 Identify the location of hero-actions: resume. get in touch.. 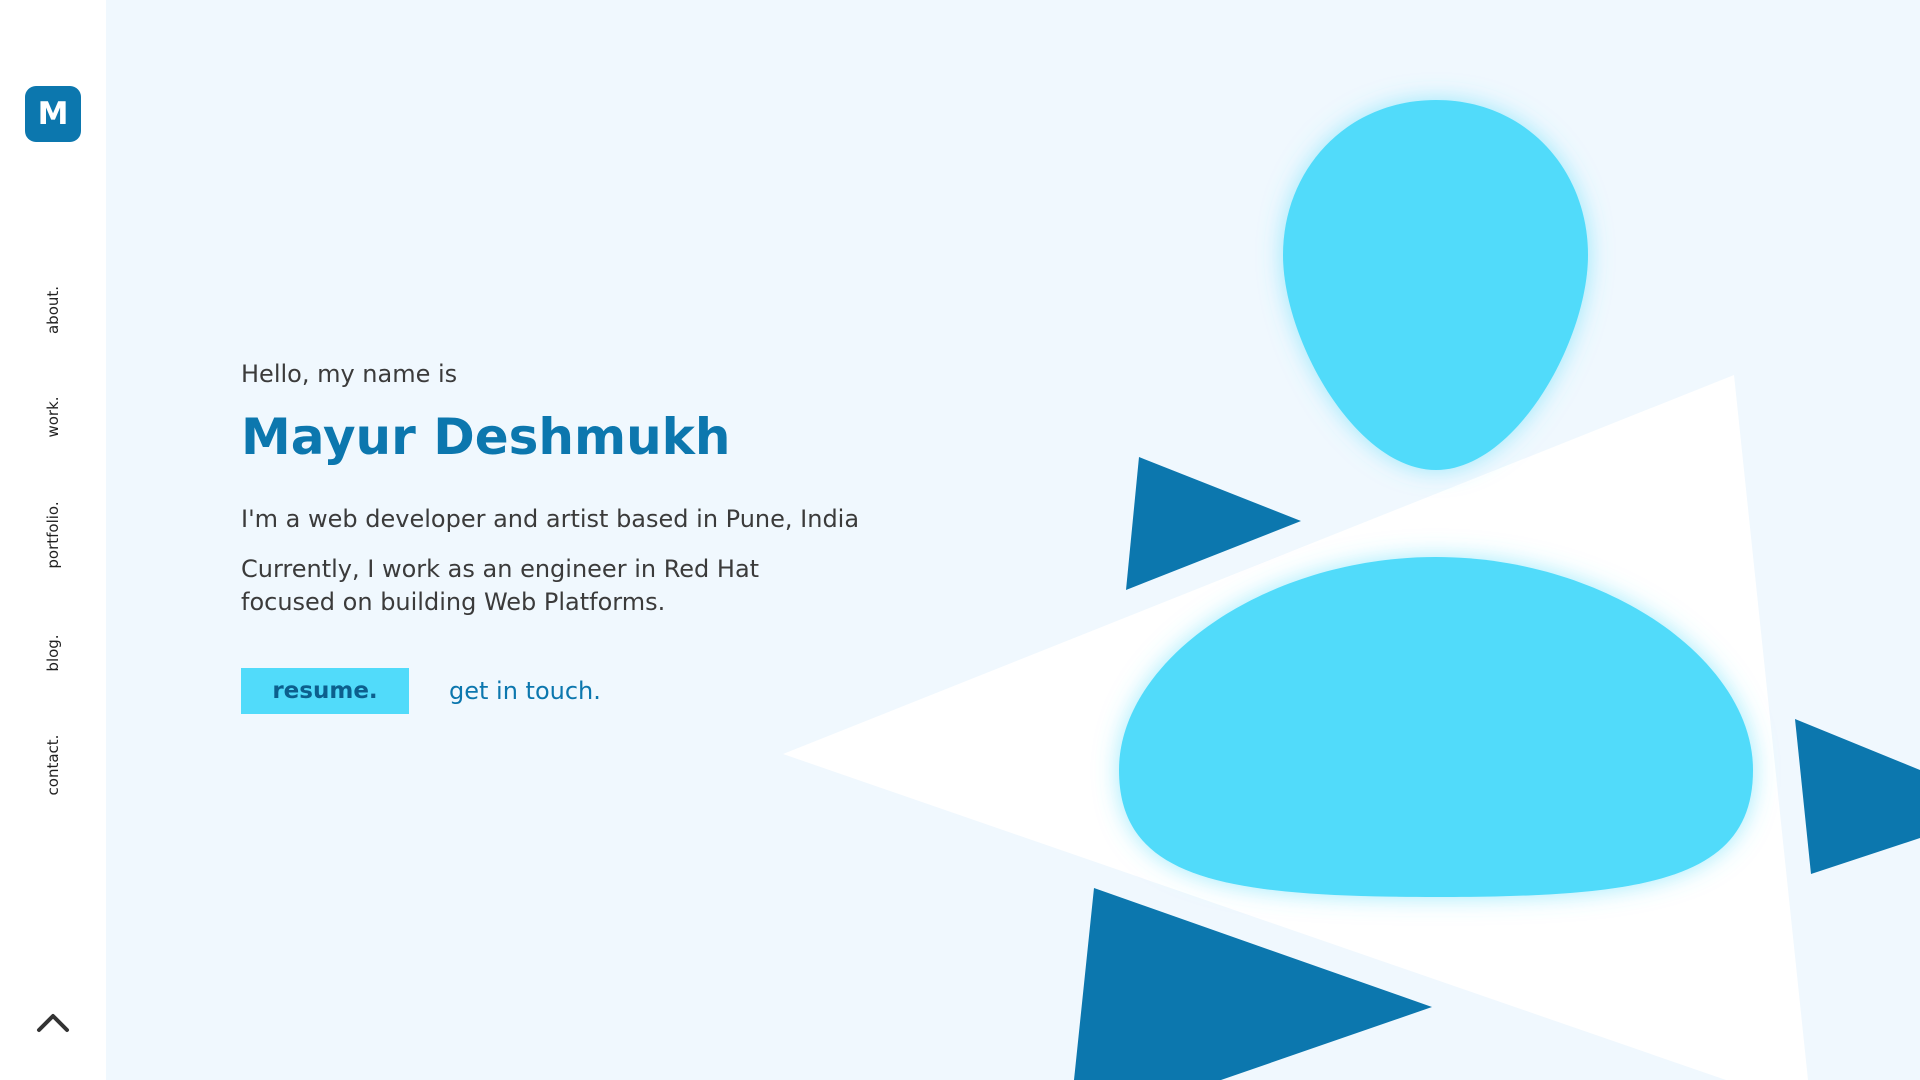
(591, 691).